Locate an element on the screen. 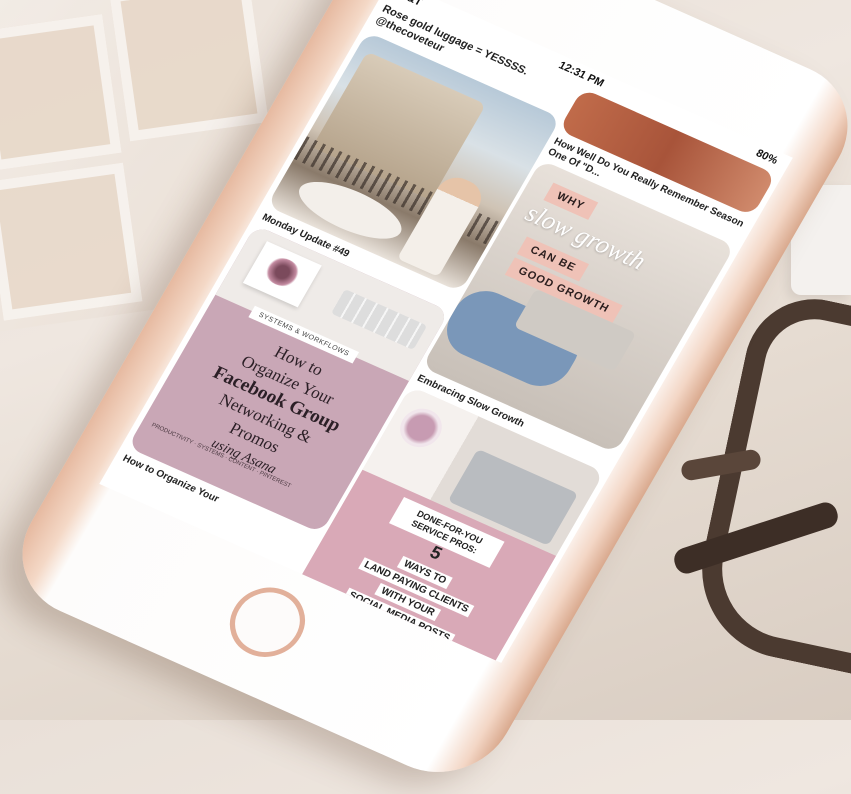 Image resolution: width=851 pixels, height=794 pixels. battery-label: 80% is located at coordinates (766, 157).